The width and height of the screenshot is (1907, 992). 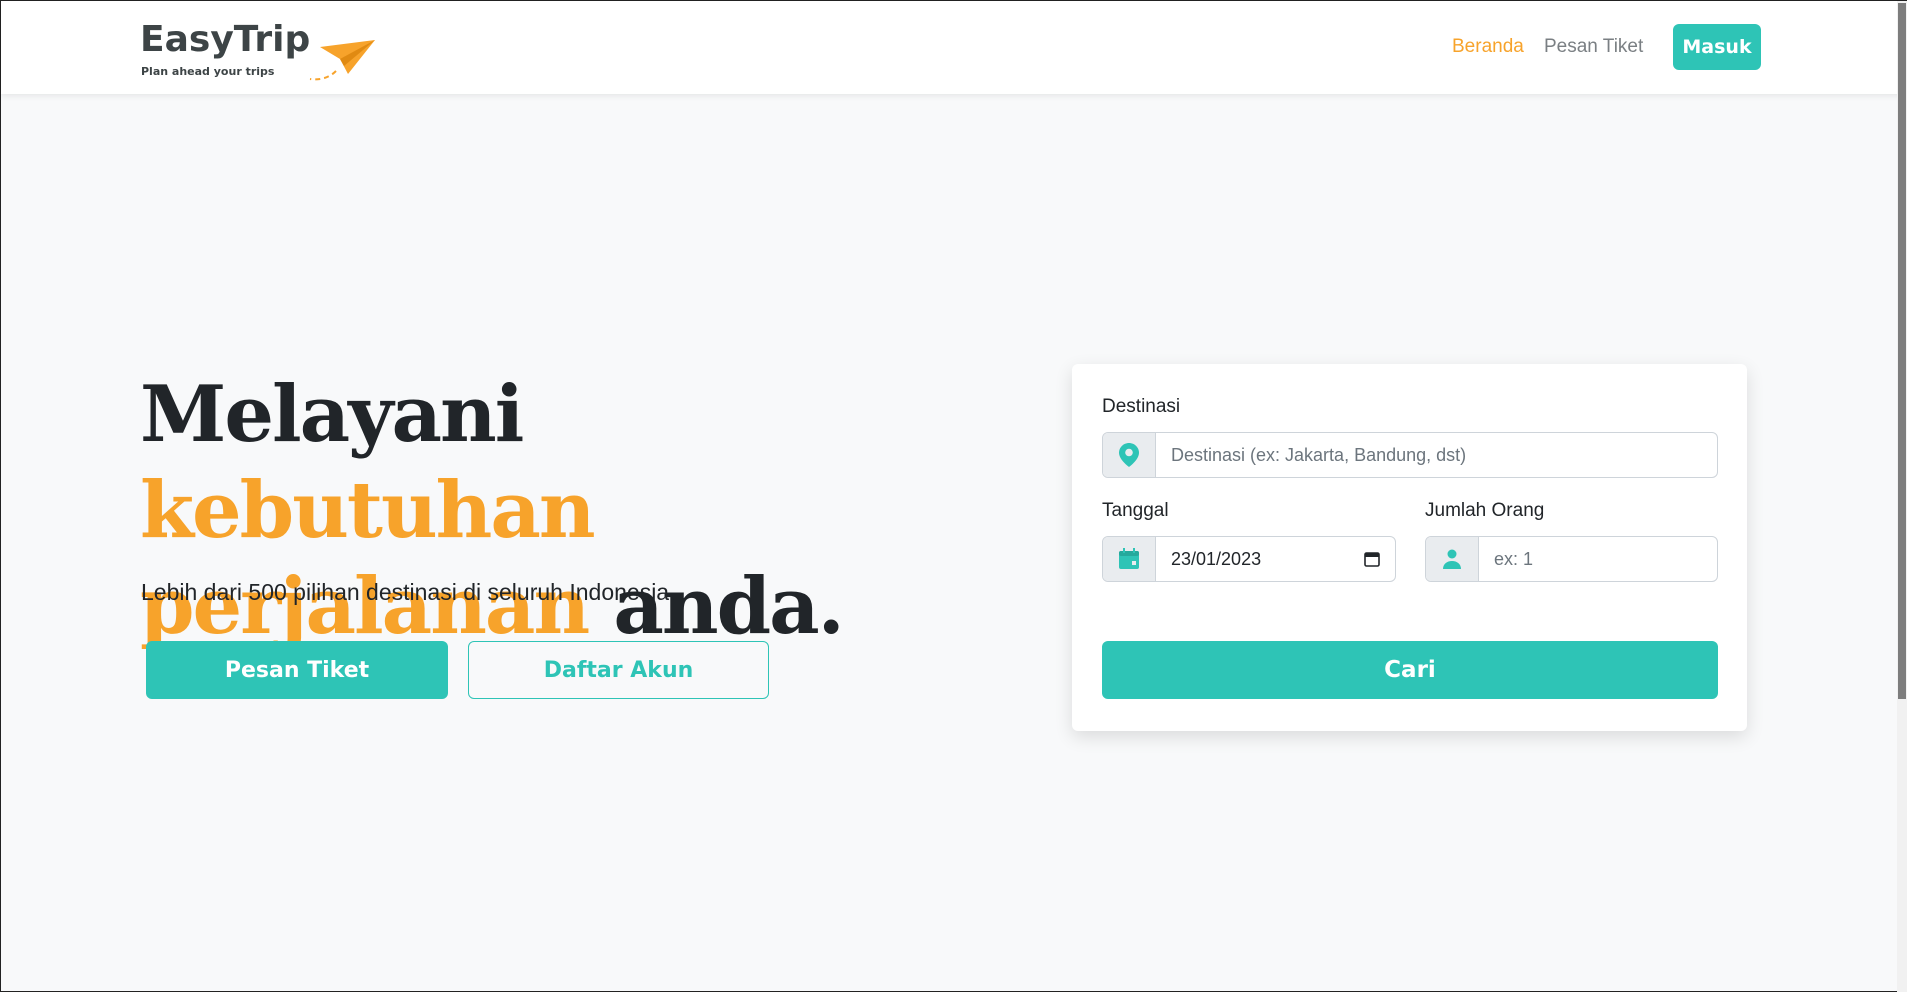 What do you see at coordinates (1275, 559) in the screenshot?
I see `date-input: 23/01/2023` at bounding box center [1275, 559].